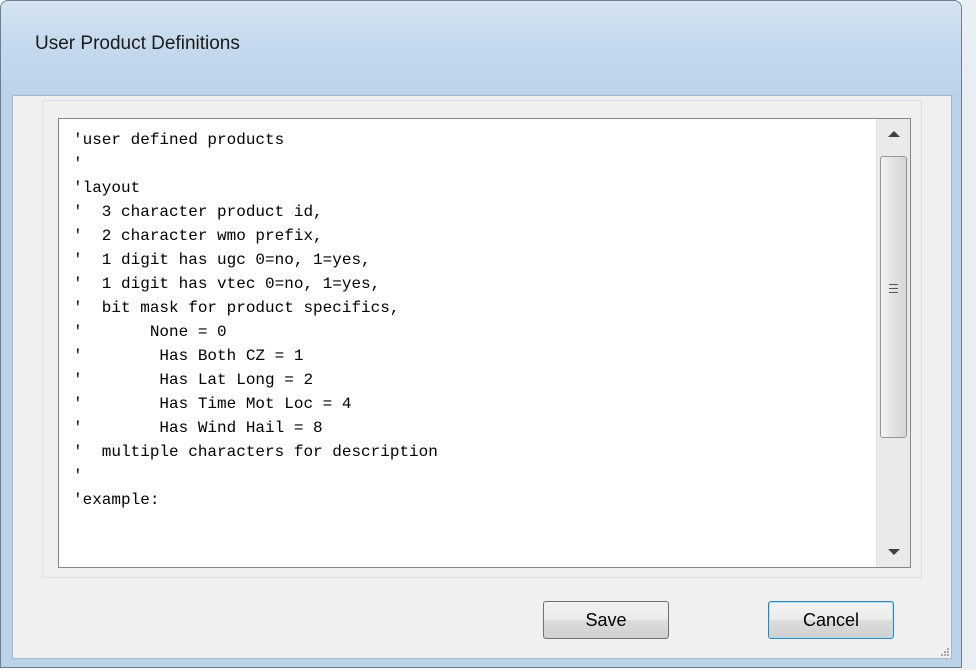 The image size is (976, 670). What do you see at coordinates (188, 356) in the screenshot?
I see `text-line: ' Has Both CZ = 1` at bounding box center [188, 356].